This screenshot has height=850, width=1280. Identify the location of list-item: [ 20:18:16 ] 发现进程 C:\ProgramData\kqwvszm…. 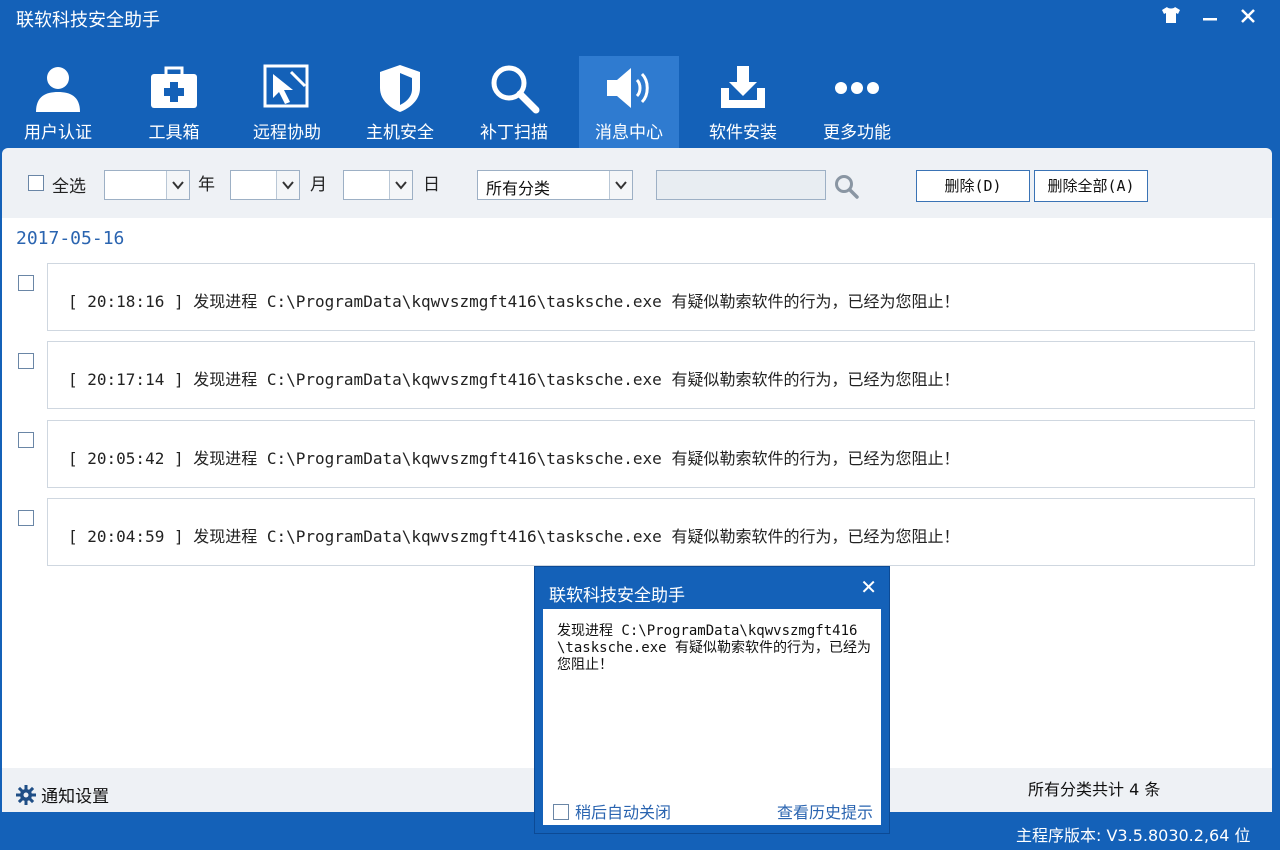
(637, 298).